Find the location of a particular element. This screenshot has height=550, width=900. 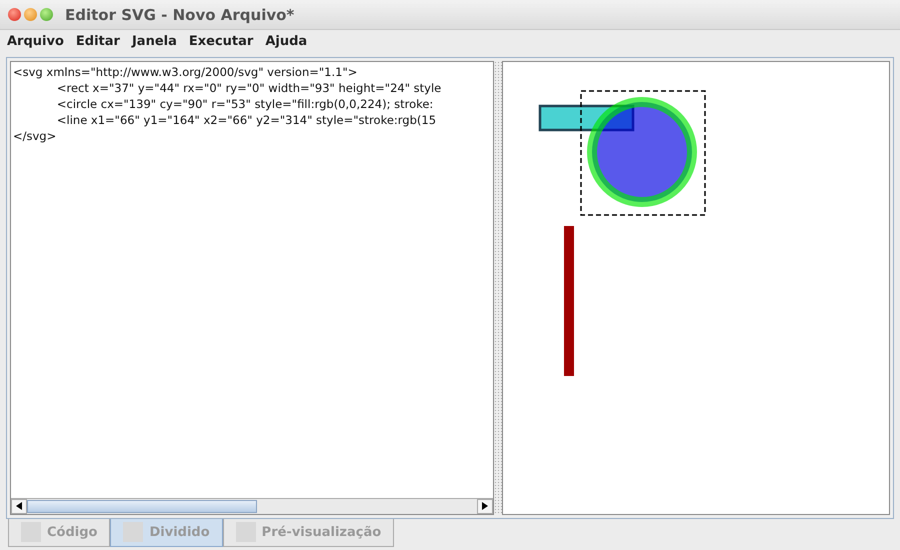

maximize-icon is located at coordinates (46, 15).